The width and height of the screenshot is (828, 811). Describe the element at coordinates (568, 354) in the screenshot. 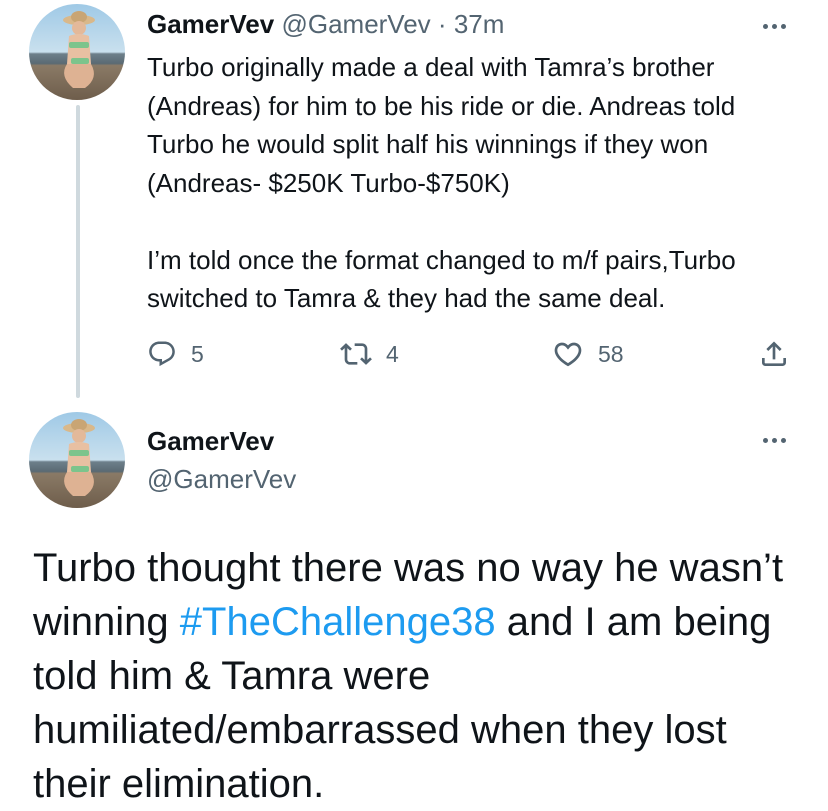

I see `heart-icon` at that location.